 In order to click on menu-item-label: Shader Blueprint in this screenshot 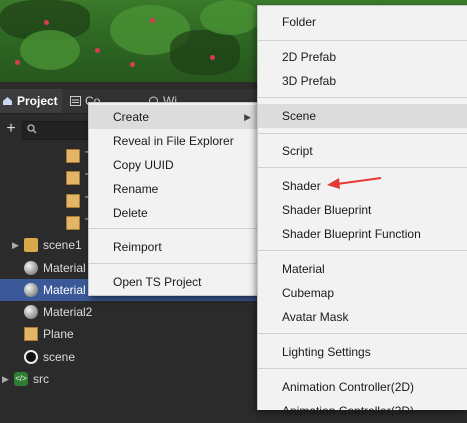, I will do `click(327, 210)`.